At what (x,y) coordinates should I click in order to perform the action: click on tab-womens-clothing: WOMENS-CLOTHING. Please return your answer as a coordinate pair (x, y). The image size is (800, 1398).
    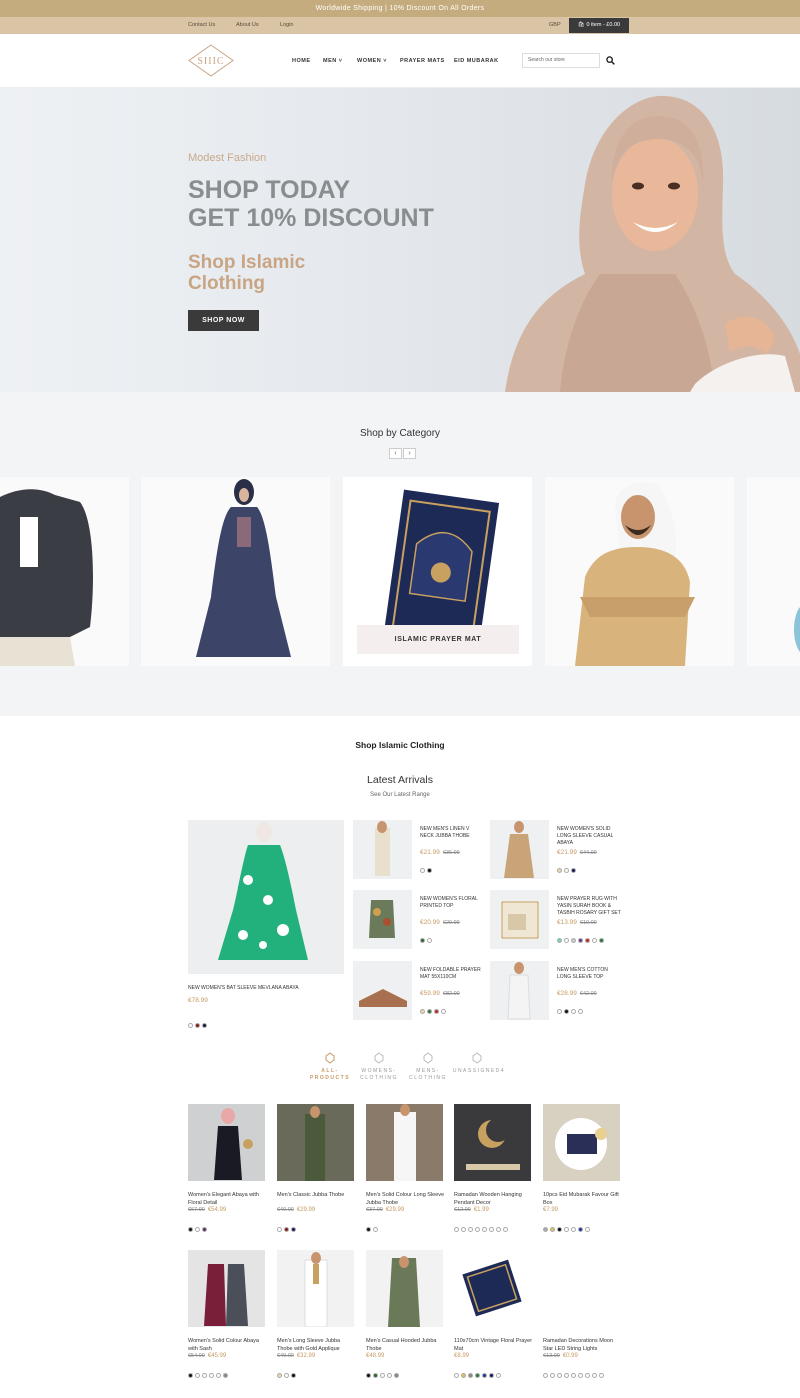
    Looking at the image, I should click on (379, 1075).